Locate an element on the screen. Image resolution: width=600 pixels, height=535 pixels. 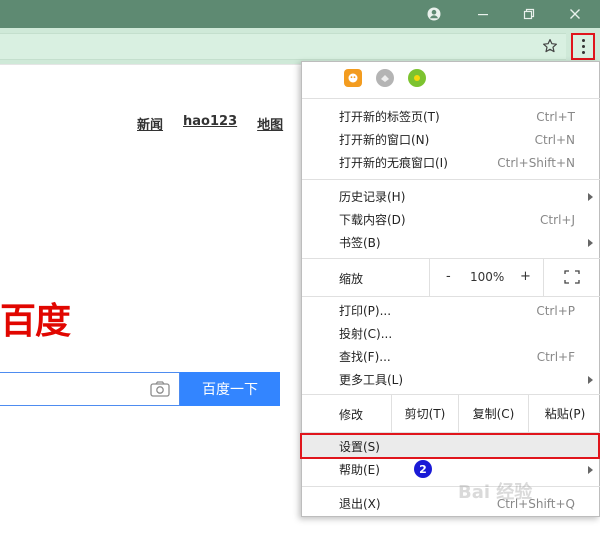
zoom-out-button: - is located at coordinates (448, 276).